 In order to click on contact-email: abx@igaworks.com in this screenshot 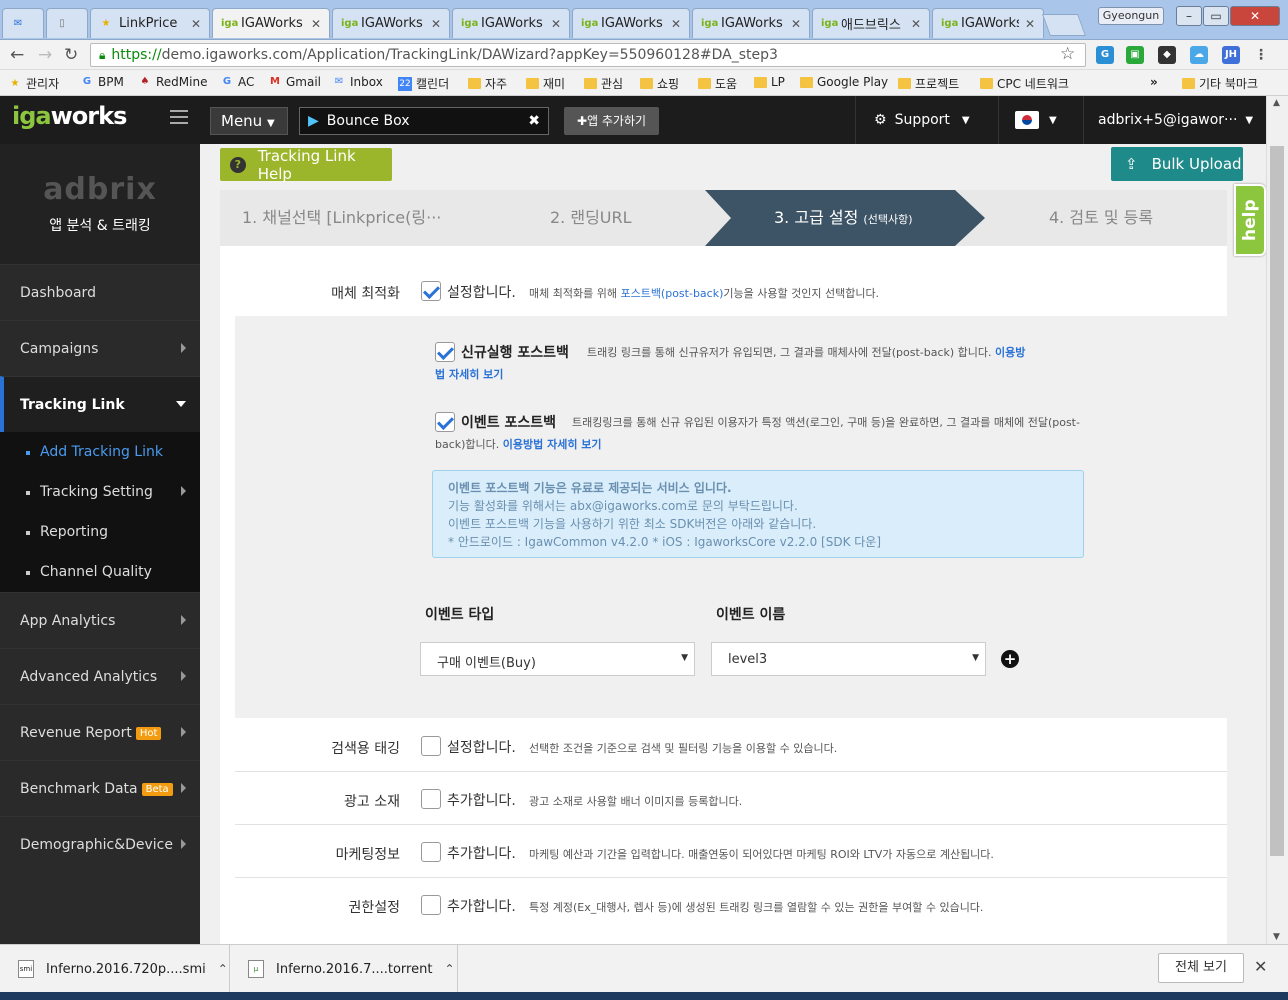, I will do `click(628, 506)`.